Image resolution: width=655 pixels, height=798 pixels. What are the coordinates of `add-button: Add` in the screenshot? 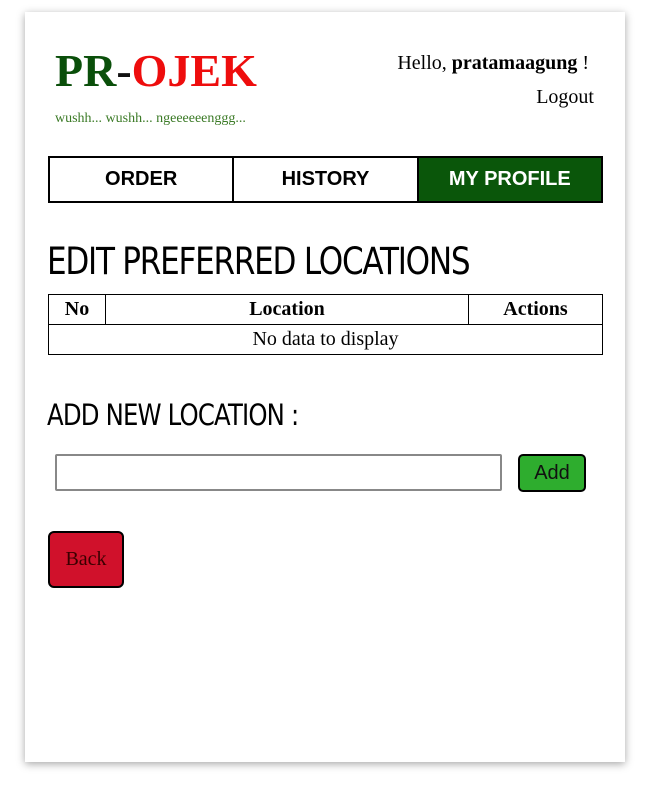 It's located at (552, 473).